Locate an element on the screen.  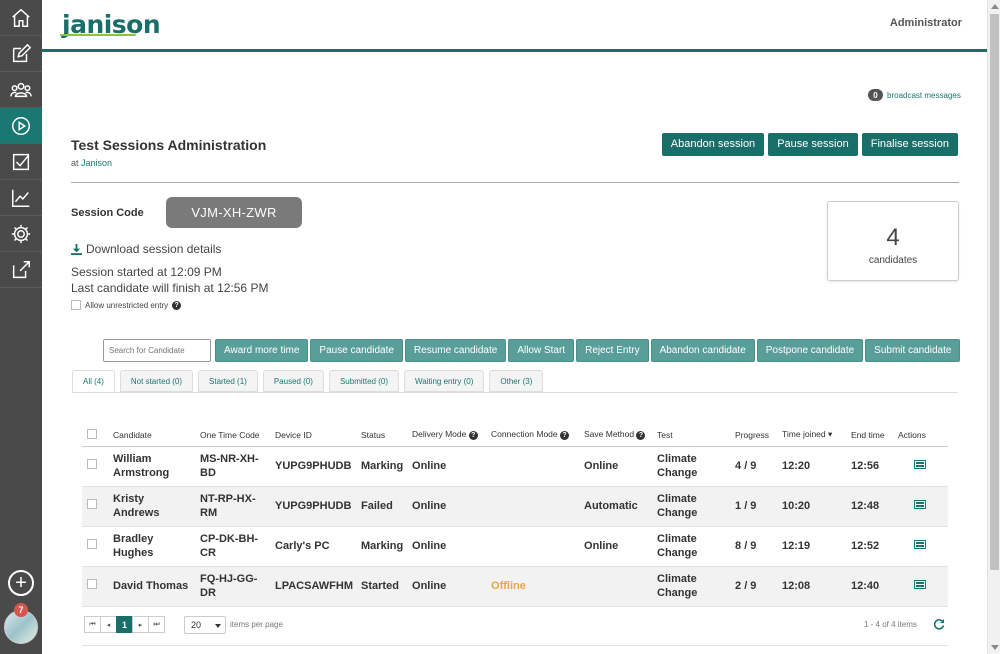
save-method is located at coordinates (617, 586).